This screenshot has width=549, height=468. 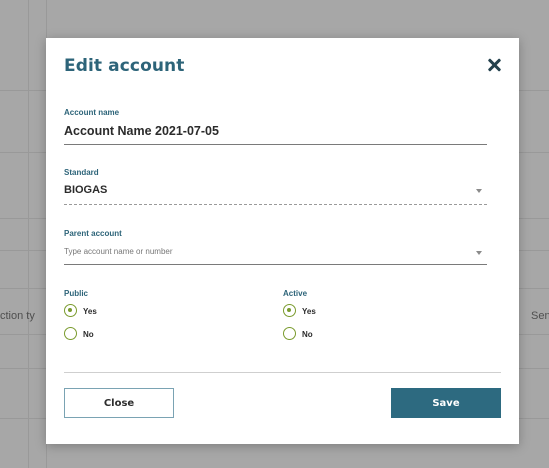 What do you see at coordinates (289, 333) in the screenshot?
I see `active-no-radio` at bounding box center [289, 333].